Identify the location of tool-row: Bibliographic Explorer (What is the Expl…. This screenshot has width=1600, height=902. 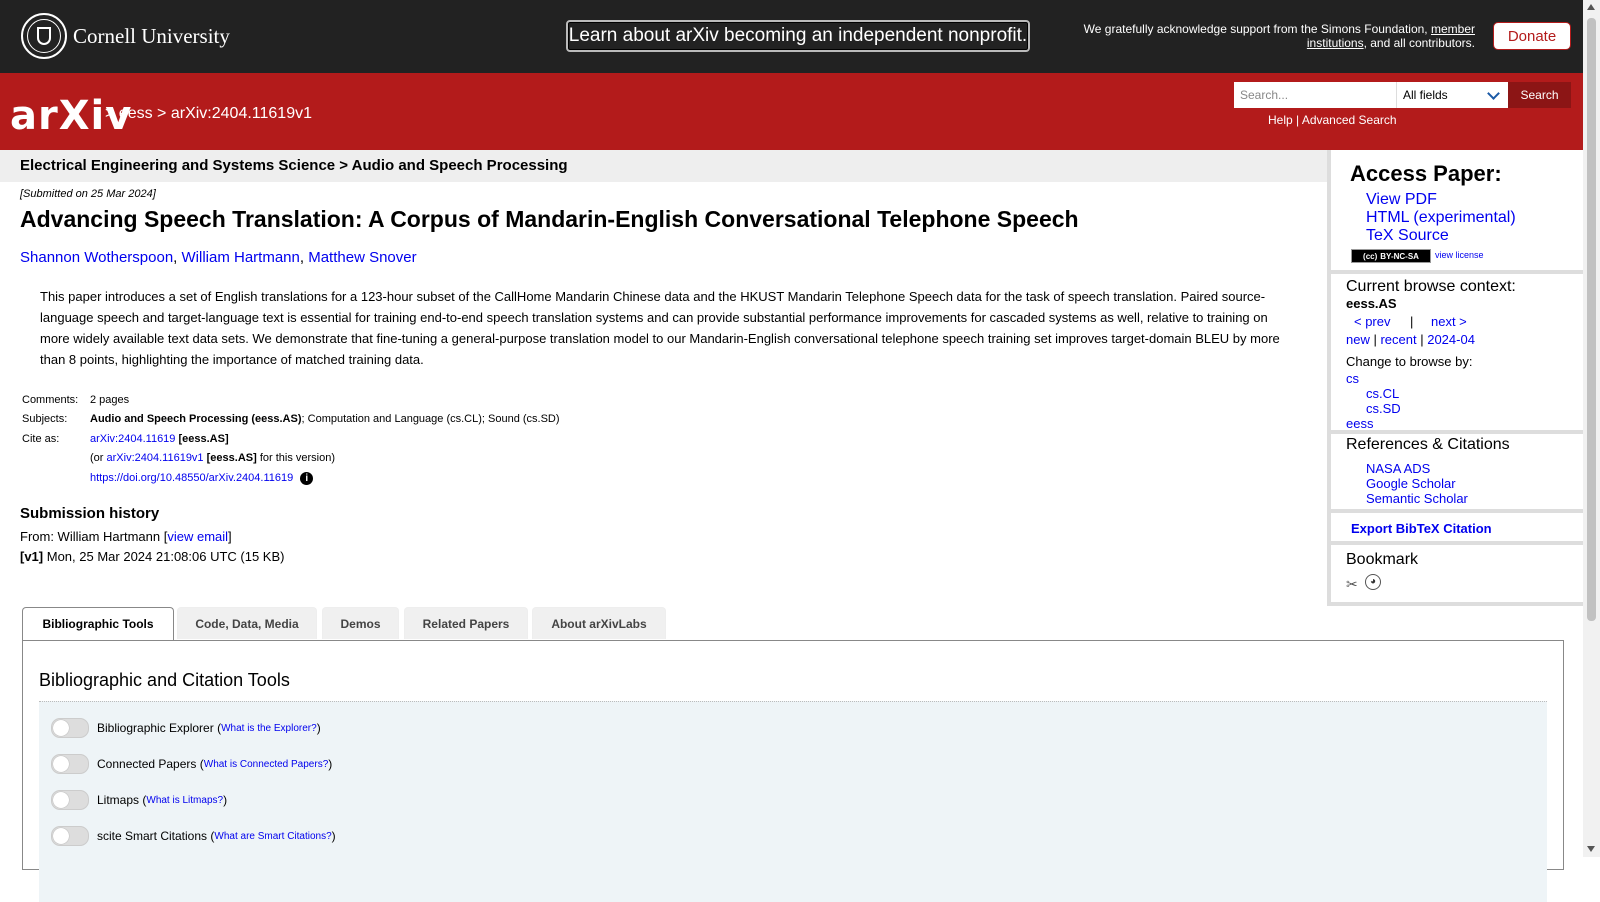
(186, 728).